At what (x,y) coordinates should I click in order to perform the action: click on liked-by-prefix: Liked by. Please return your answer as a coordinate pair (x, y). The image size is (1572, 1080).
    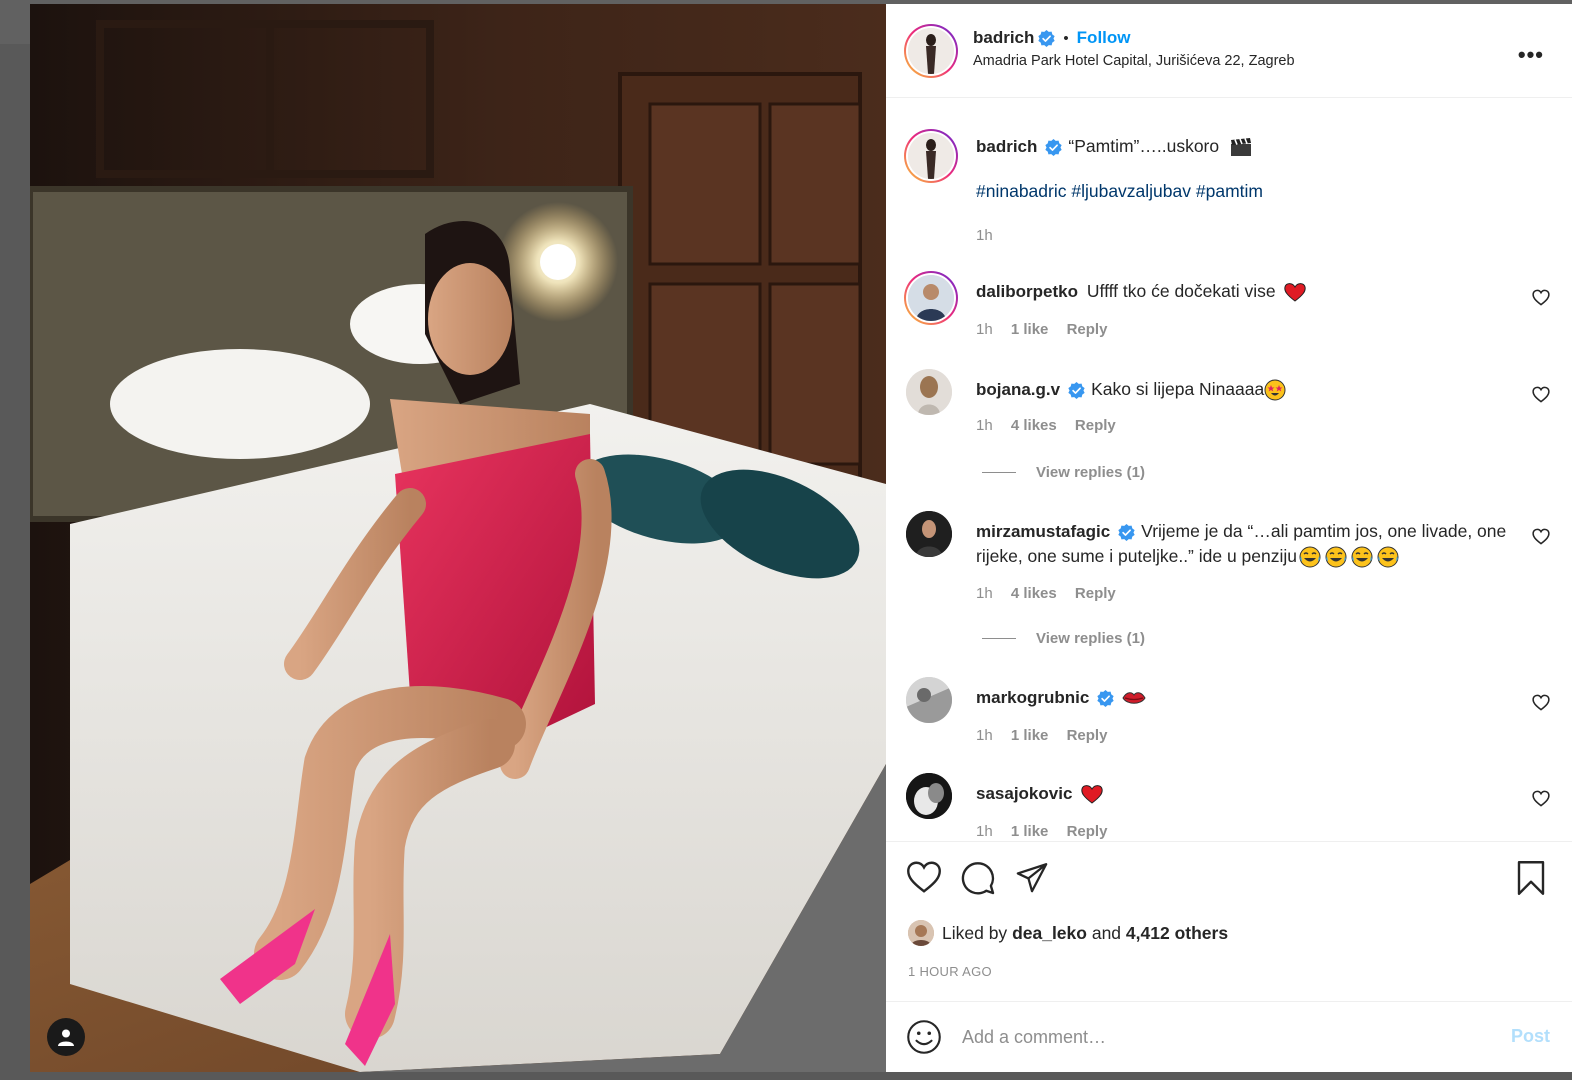
    Looking at the image, I should click on (975, 932).